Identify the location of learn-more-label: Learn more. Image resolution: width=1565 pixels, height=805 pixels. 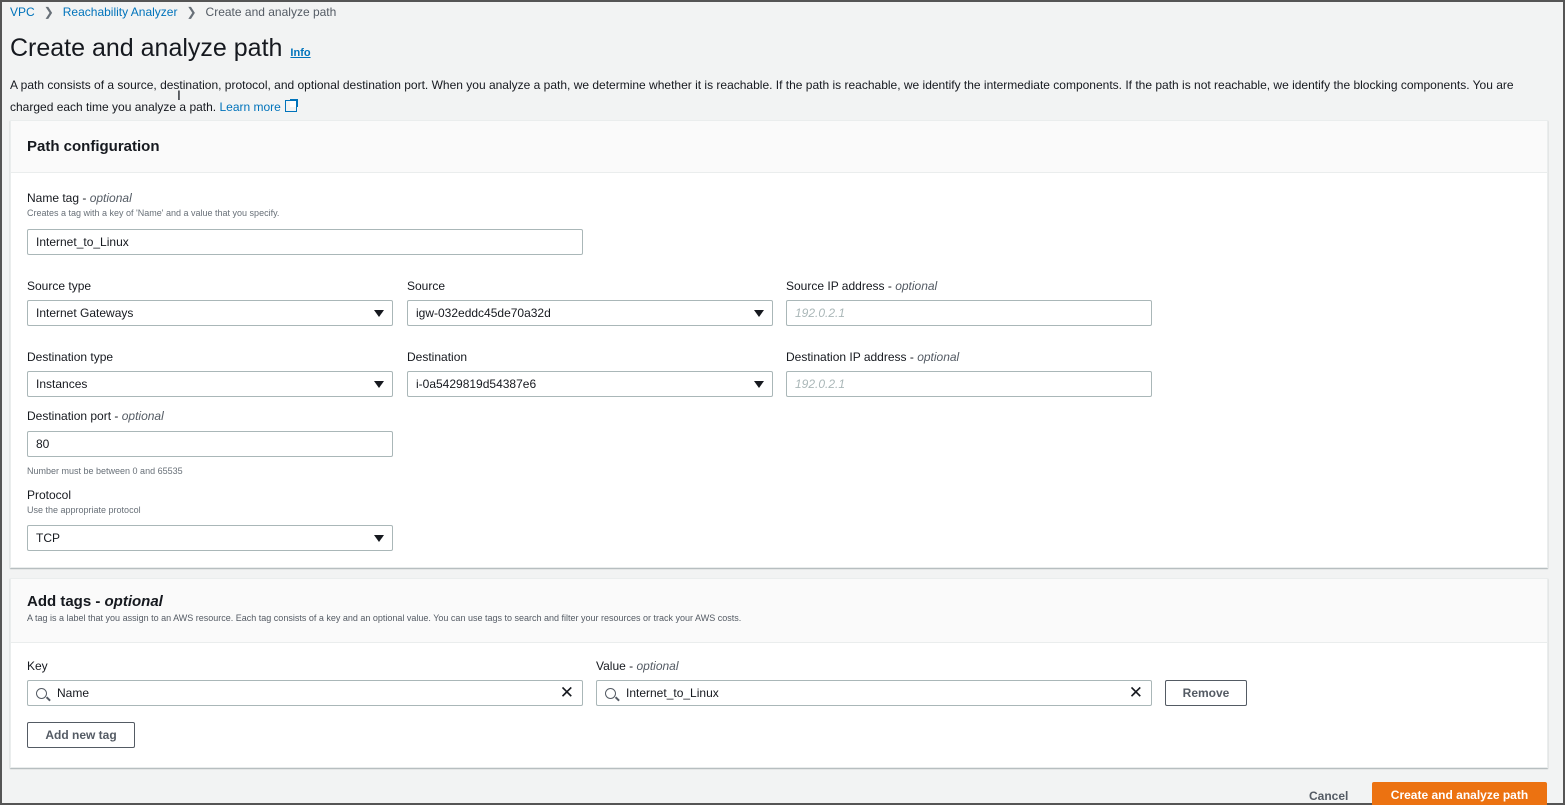
(250, 107).